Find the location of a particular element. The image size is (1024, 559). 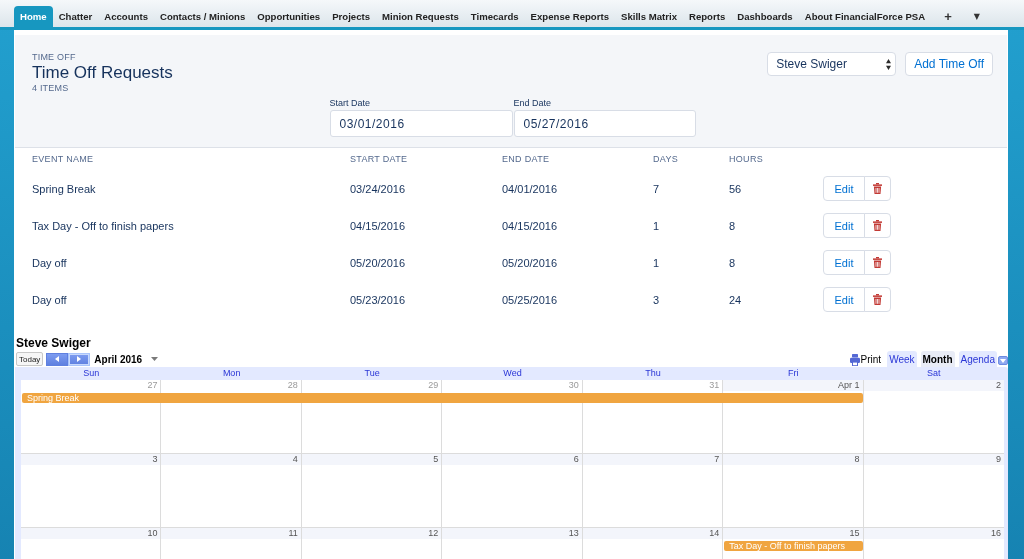

day-cell: 8 is located at coordinates (793, 491).